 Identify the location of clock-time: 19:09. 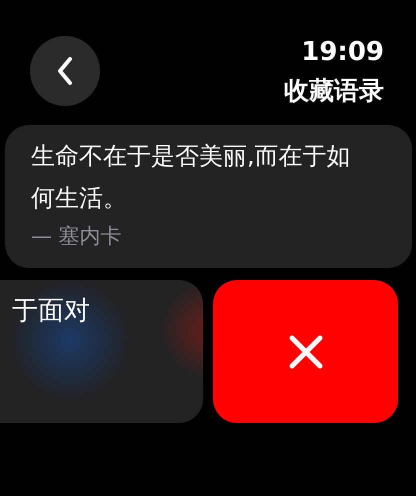
(342, 52).